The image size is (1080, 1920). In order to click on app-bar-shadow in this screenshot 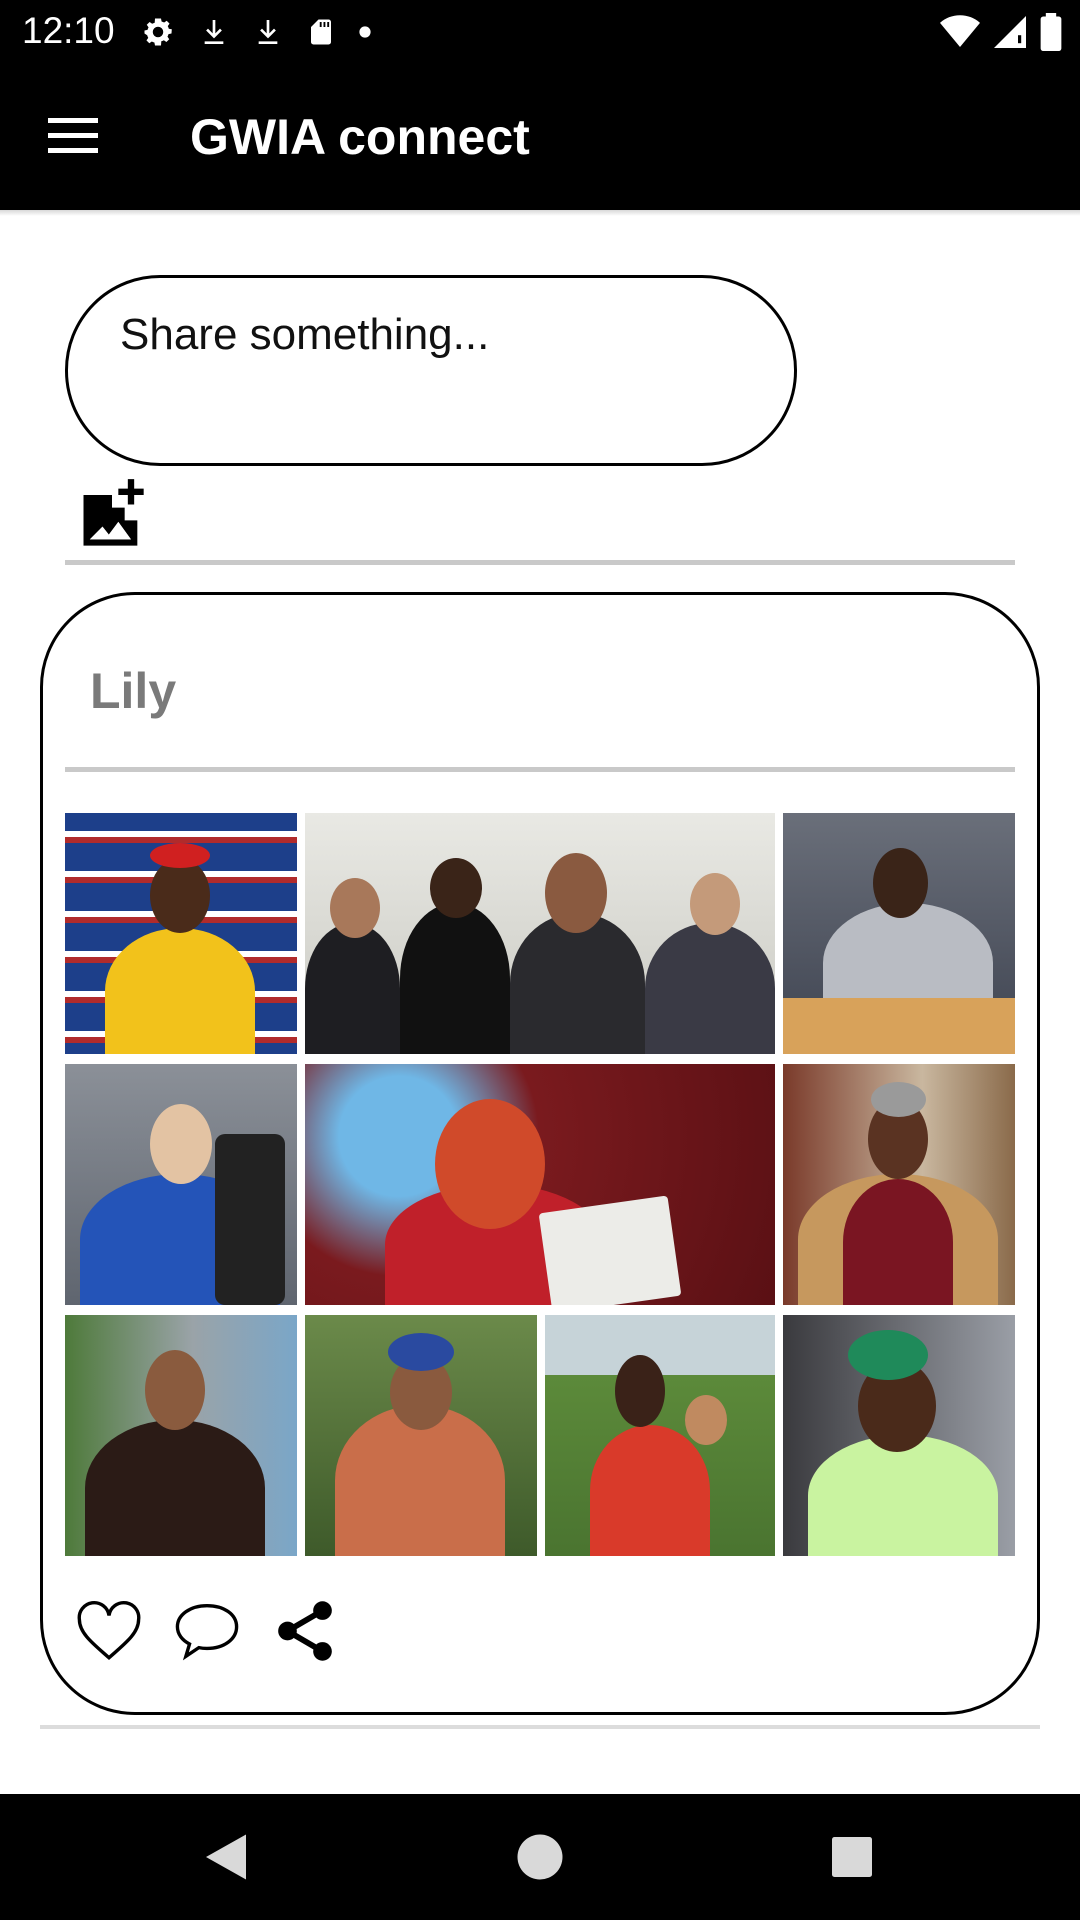, I will do `click(540, 213)`.